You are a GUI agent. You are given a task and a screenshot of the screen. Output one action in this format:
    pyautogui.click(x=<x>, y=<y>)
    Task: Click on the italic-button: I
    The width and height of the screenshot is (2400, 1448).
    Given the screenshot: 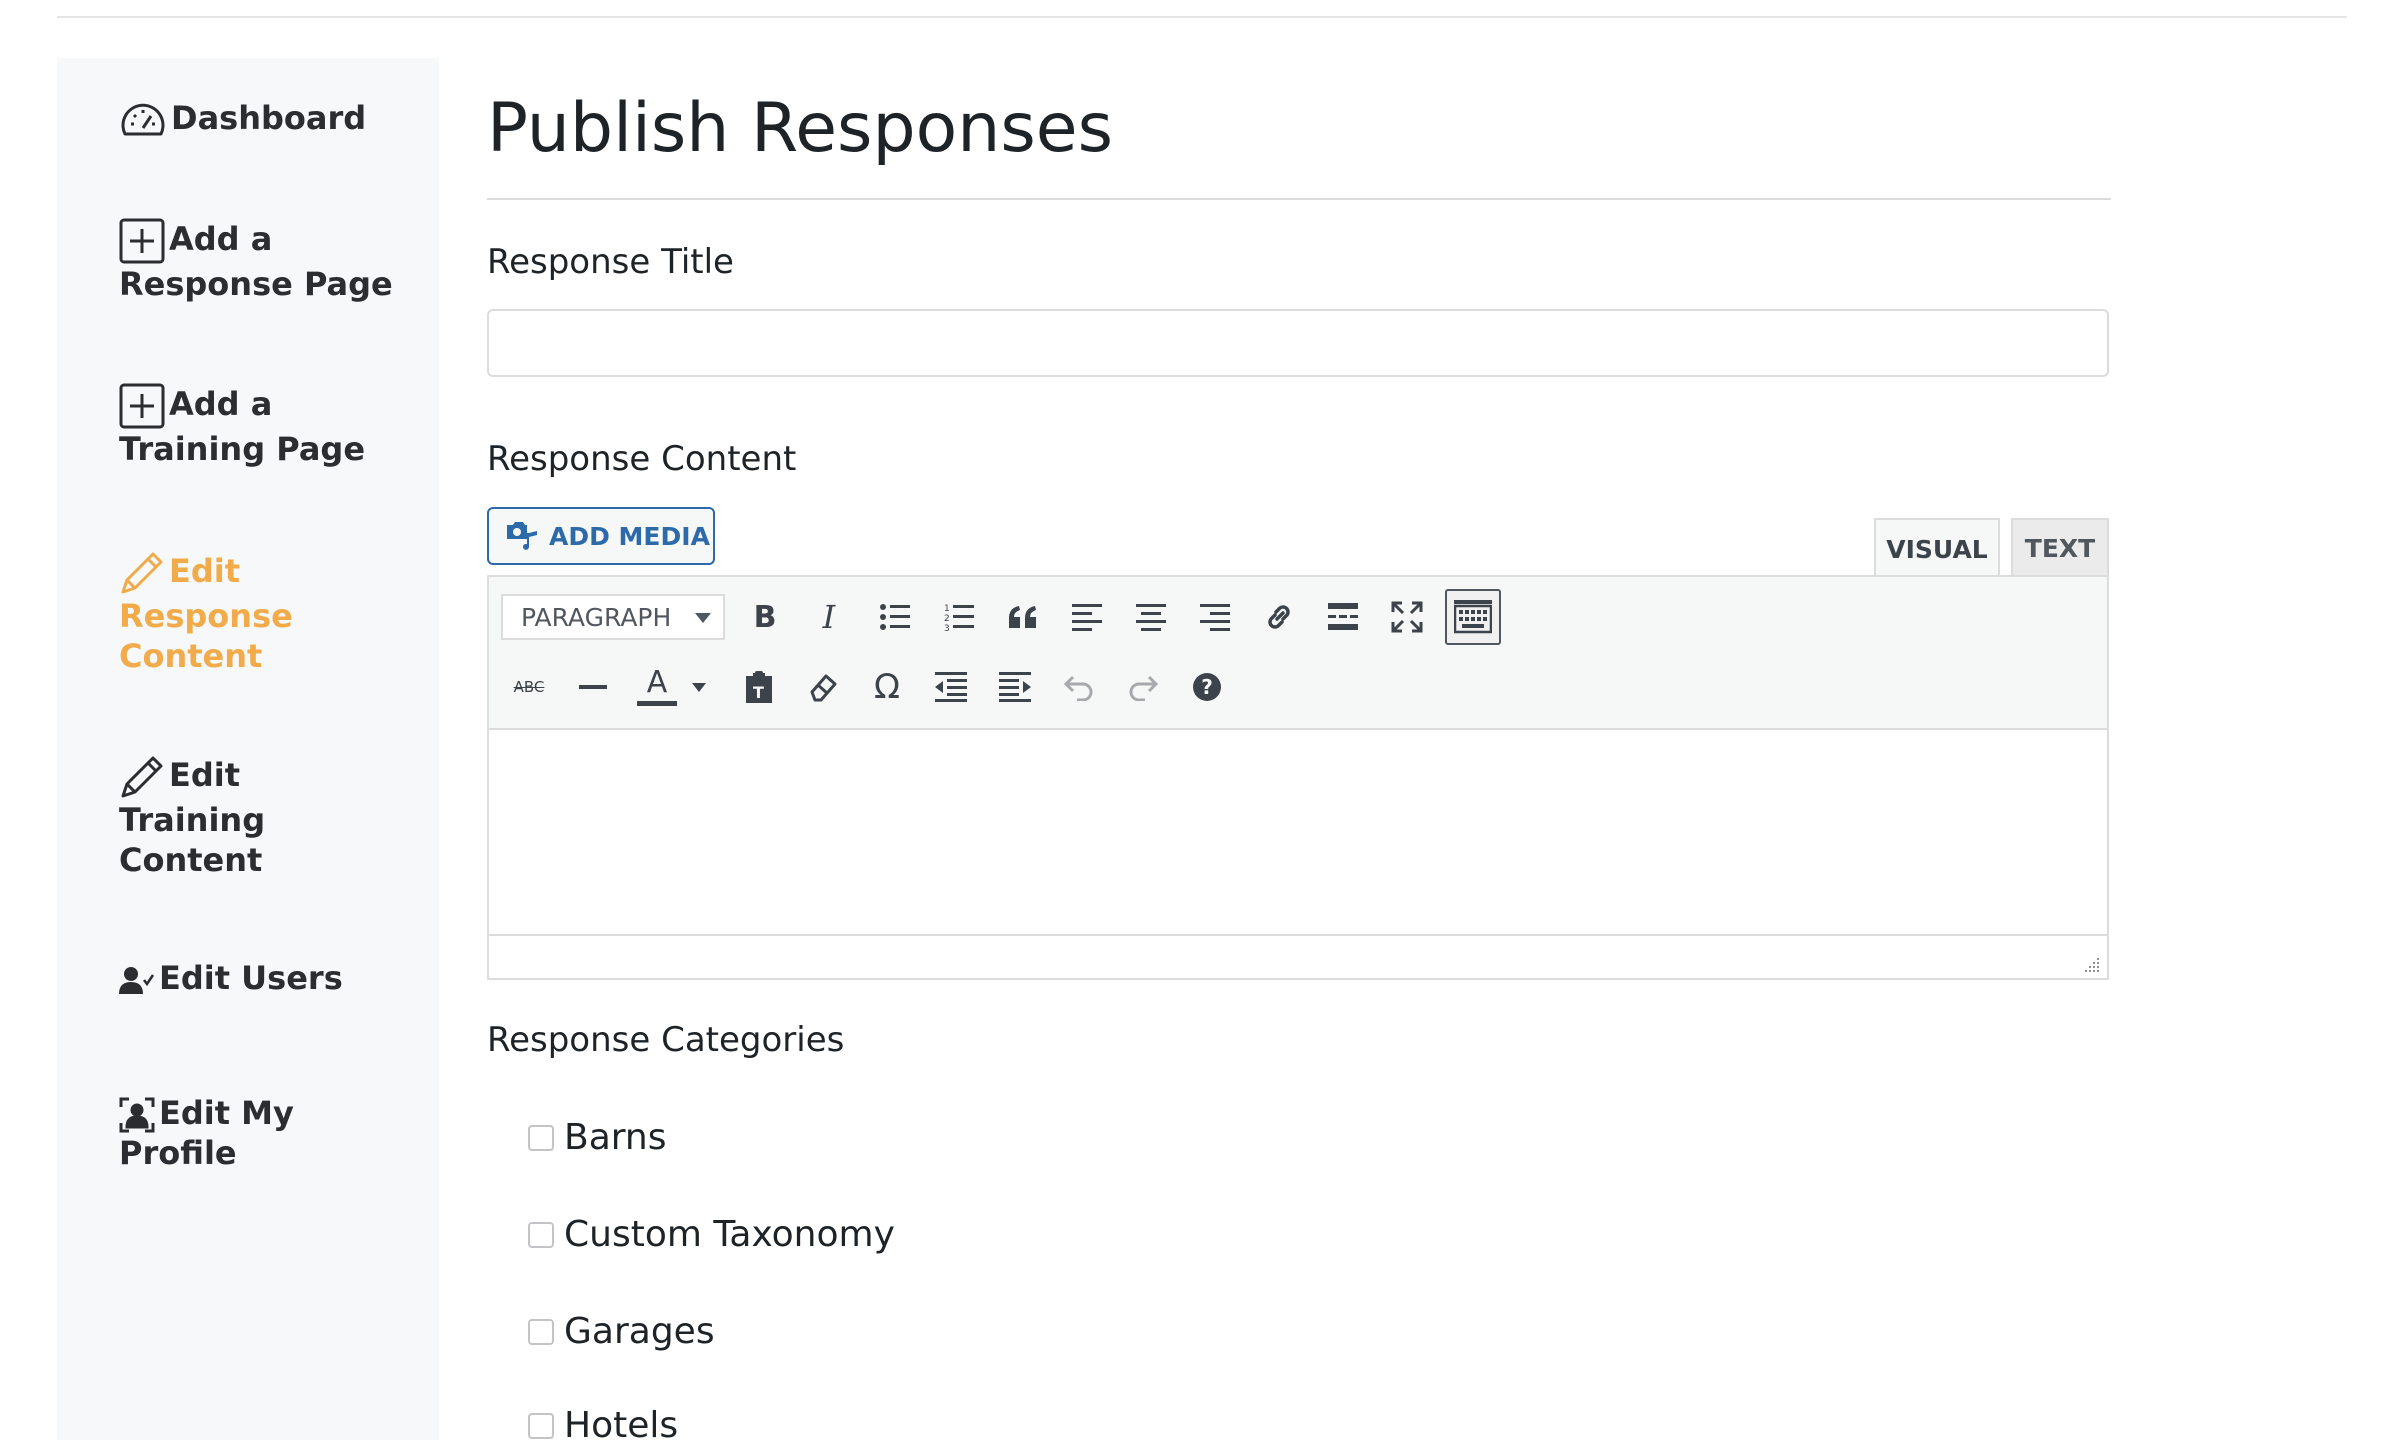 What is the action you would take?
    pyautogui.click(x=829, y=617)
    